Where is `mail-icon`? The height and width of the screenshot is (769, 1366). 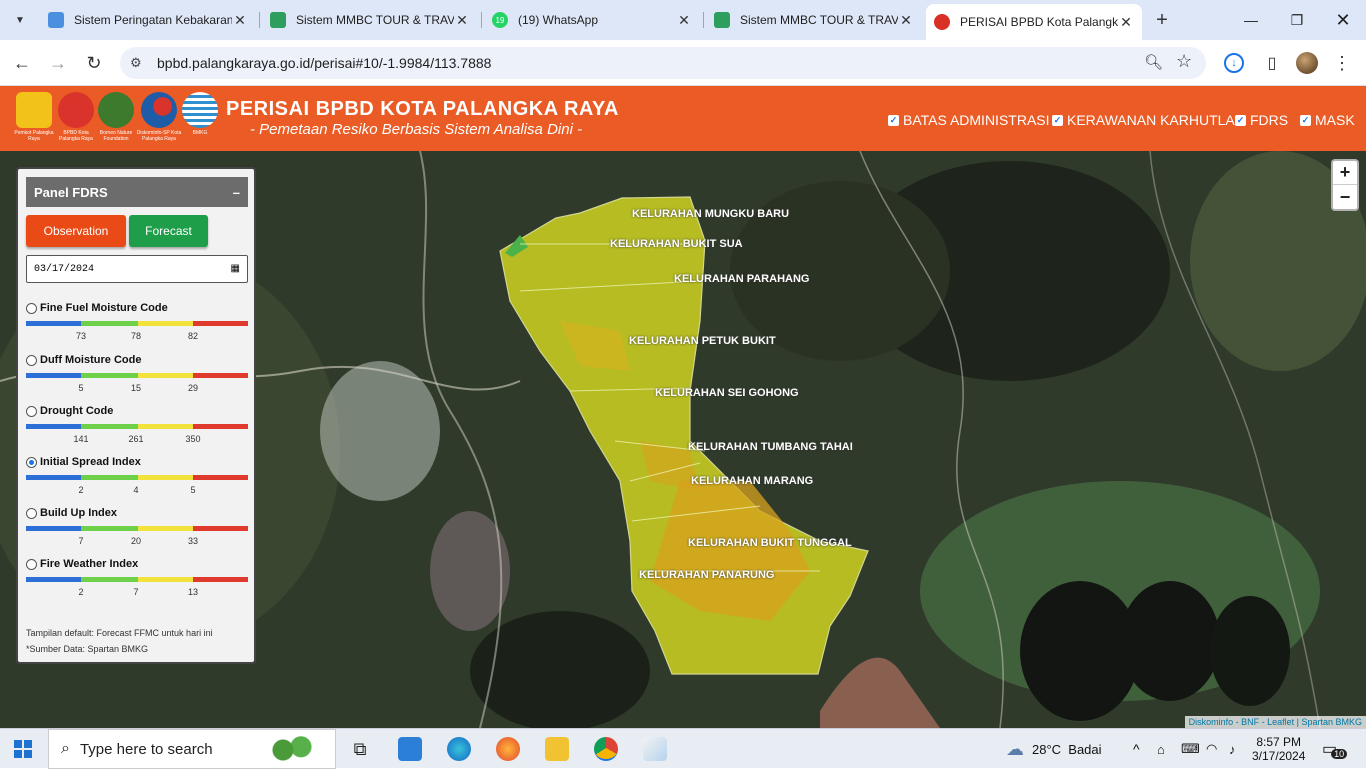
mail-icon is located at coordinates (410, 749).